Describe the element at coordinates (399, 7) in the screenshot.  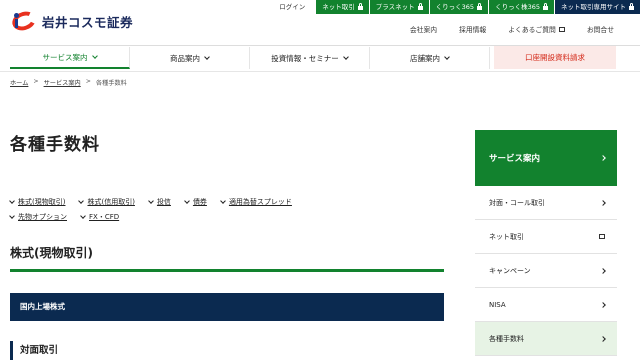
I see `plus-net-button: プラスネット` at that location.